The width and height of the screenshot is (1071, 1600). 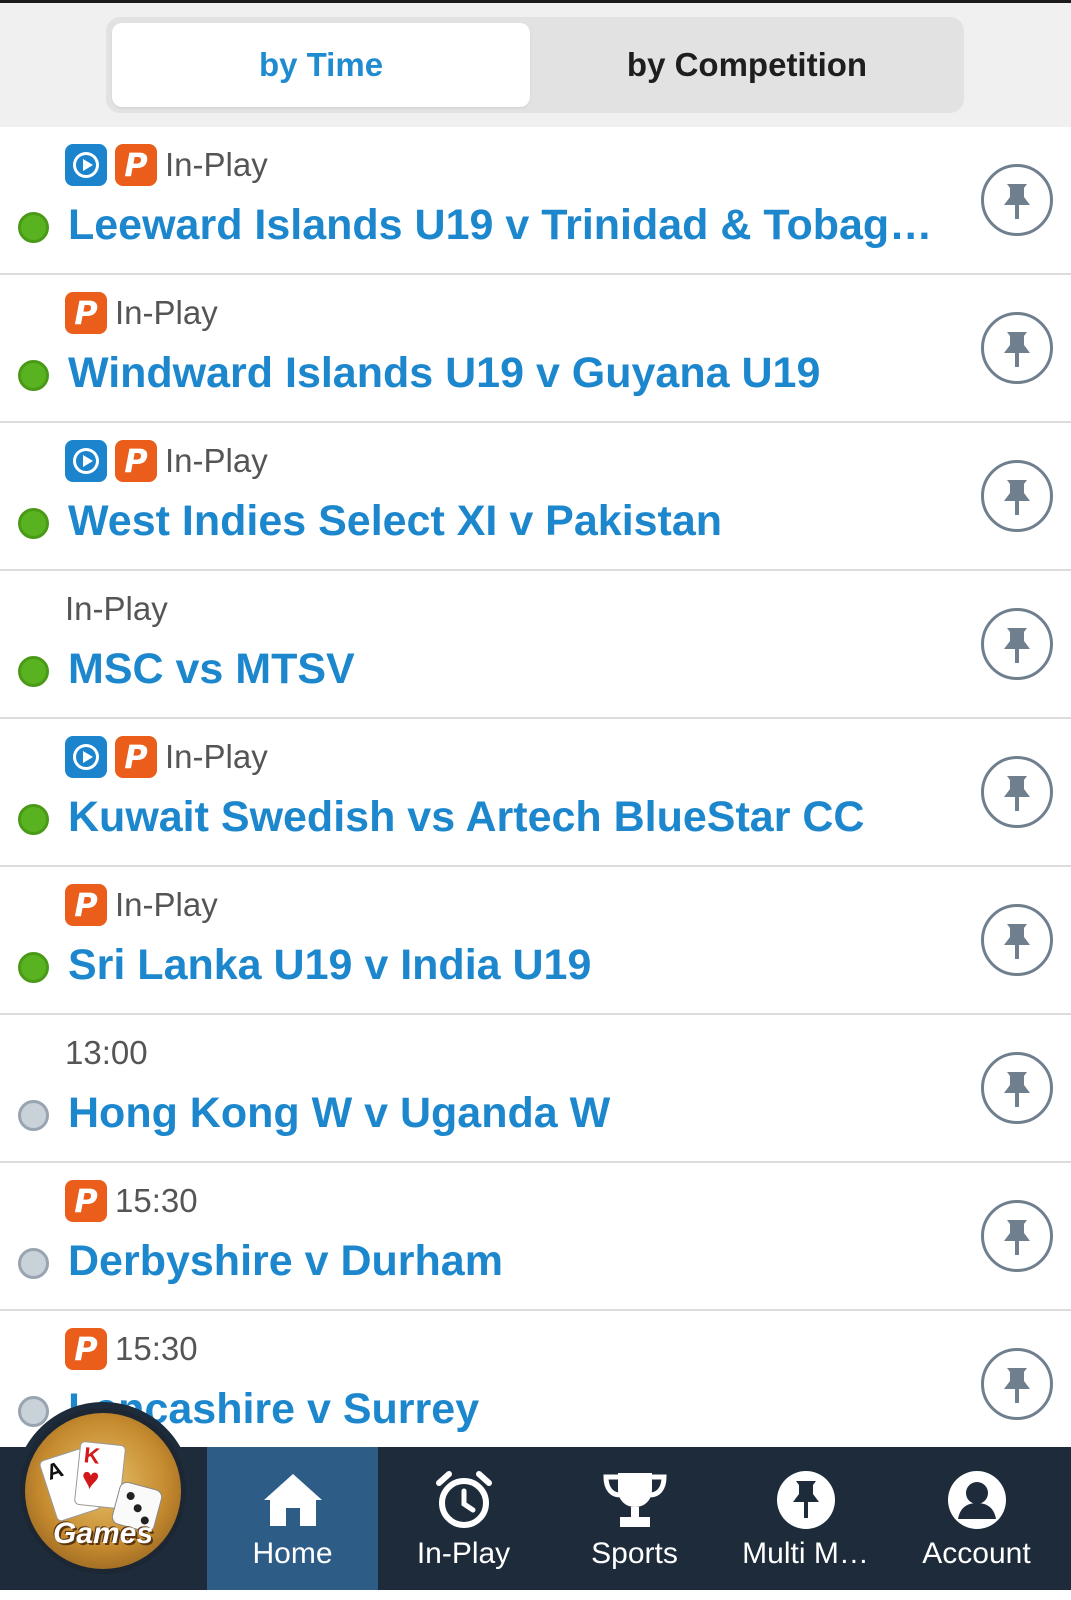 What do you see at coordinates (321, 65) in the screenshot?
I see `by-time-tab: by Time` at bounding box center [321, 65].